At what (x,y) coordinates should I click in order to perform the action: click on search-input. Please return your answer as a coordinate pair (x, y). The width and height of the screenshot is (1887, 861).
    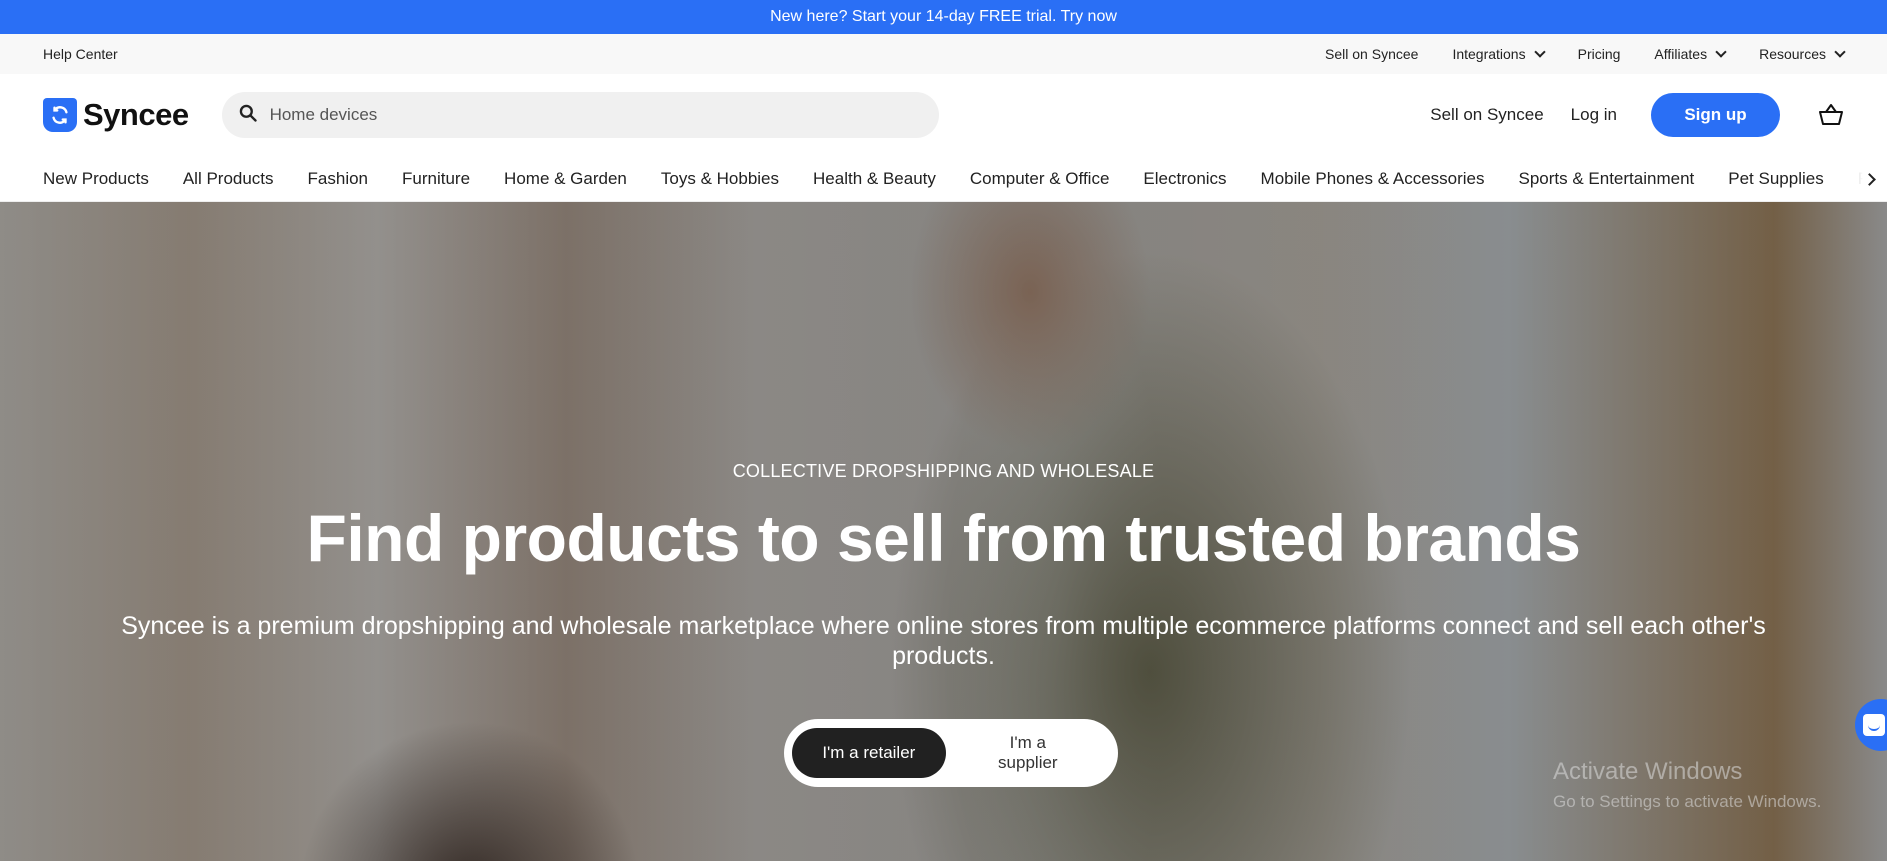
    Looking at the image, I should click on (569, 115).